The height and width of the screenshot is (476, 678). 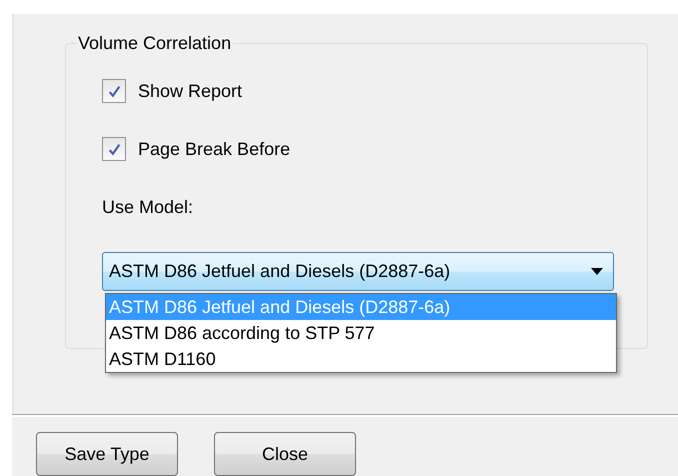 What do you see at coordinates (358, 271) in the screenshot?
I see `model-dropdown: ASTM D86 Jetfuel and Diesels (D2887-6a)` at bounding box center [358, 271].